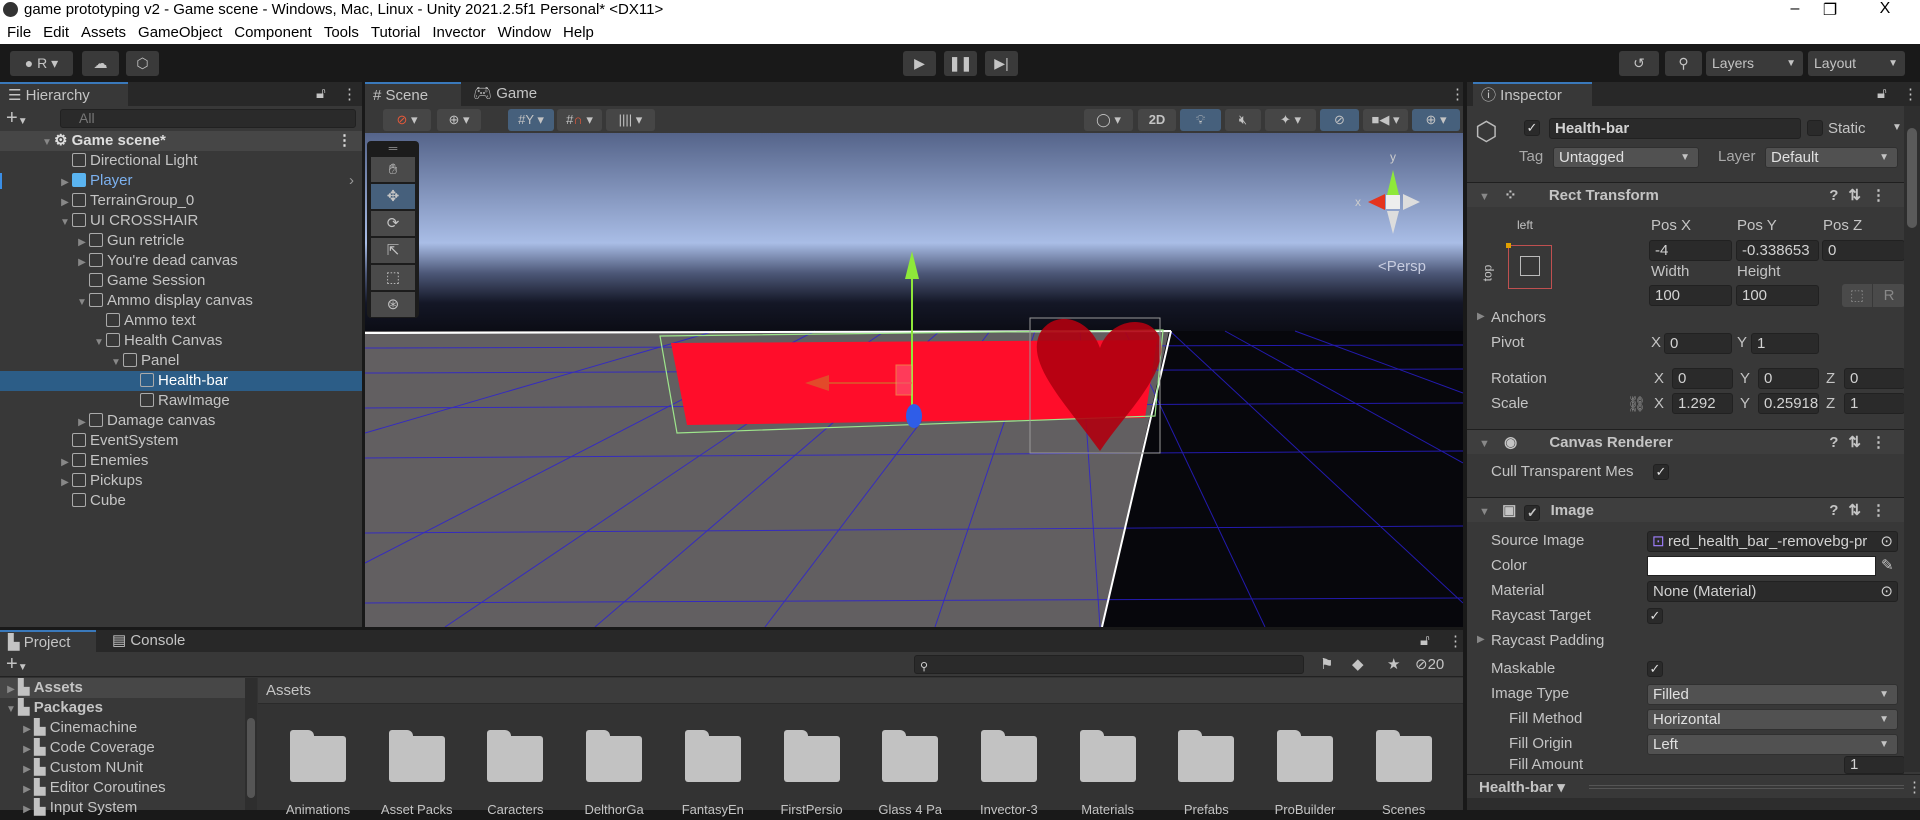 The width and height of the screenshot is (1920, 820). What do you see at coordinates (181, 241) in the screenshot?
I see `hierarchy-item: ▶ Gun retricle` at bounding box center [181, 241].